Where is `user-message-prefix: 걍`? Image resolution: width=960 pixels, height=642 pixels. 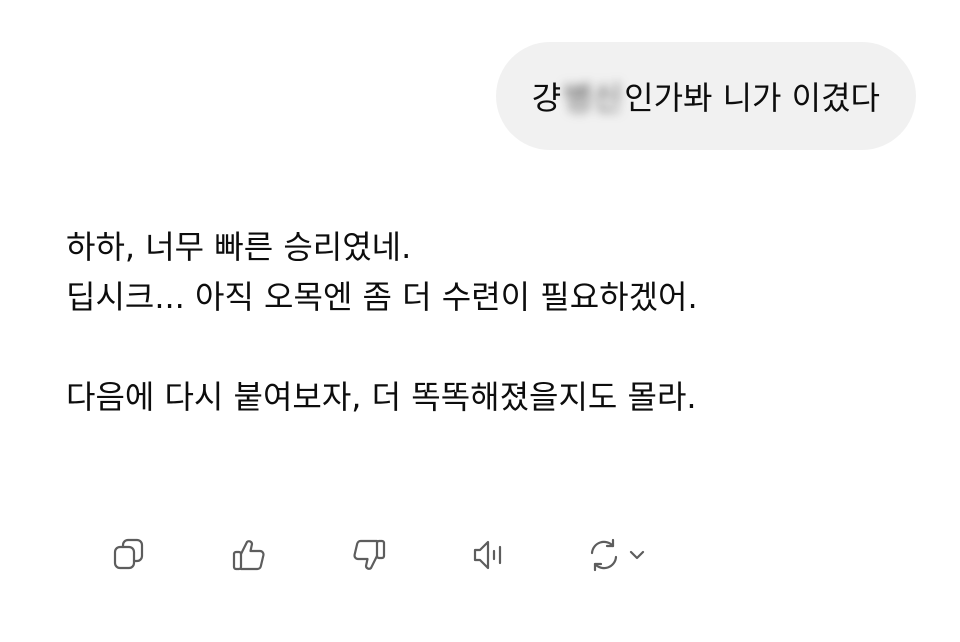
user-message-prefix: 걍 is located at coordinates (546, 98).